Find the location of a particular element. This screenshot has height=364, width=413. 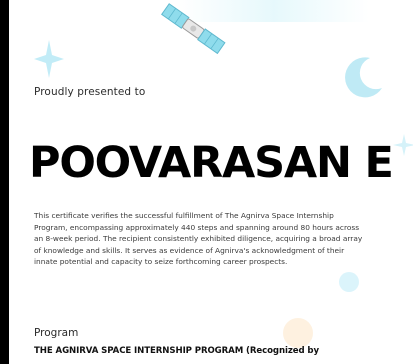

program-label: Program is located at coordinates (56, 333).